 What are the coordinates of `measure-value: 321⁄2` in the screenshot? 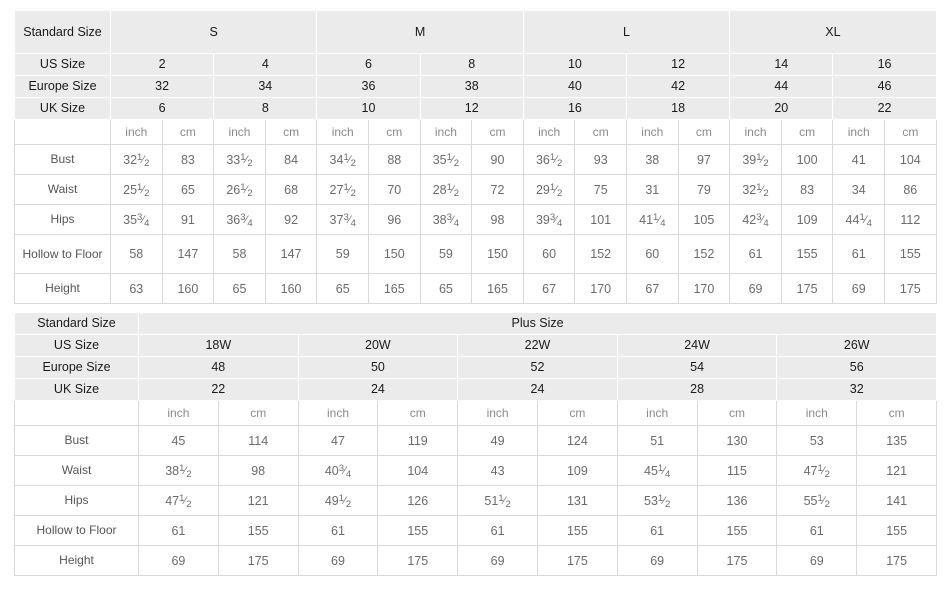 It's located at (755, 189).